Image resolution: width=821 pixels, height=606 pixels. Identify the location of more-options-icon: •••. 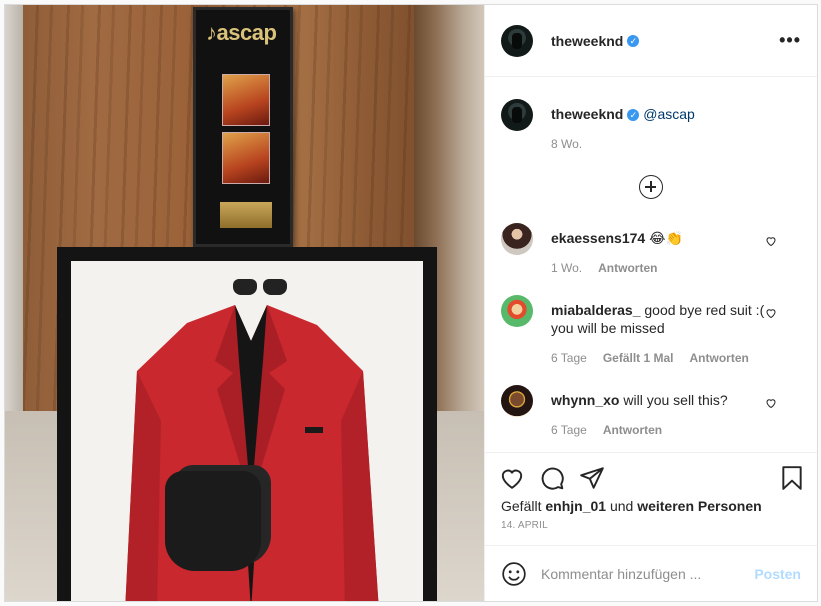
(790, 40).